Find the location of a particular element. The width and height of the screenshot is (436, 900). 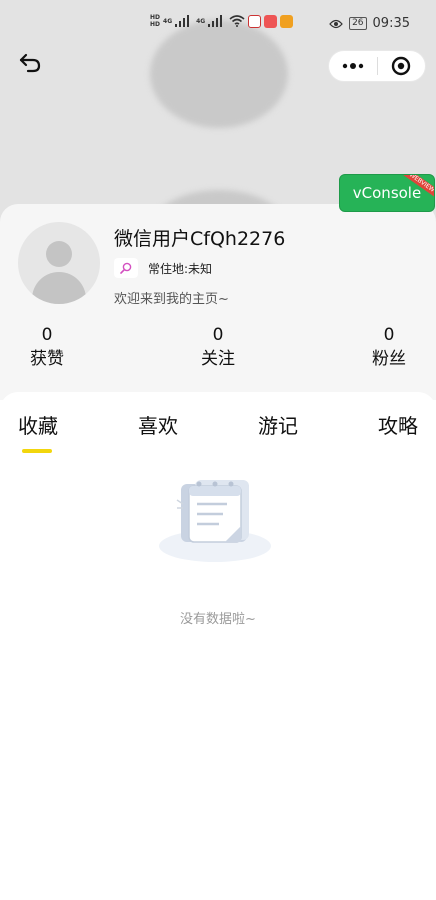

tab-favorites: 收藏 is located at coordinates (38, 424).